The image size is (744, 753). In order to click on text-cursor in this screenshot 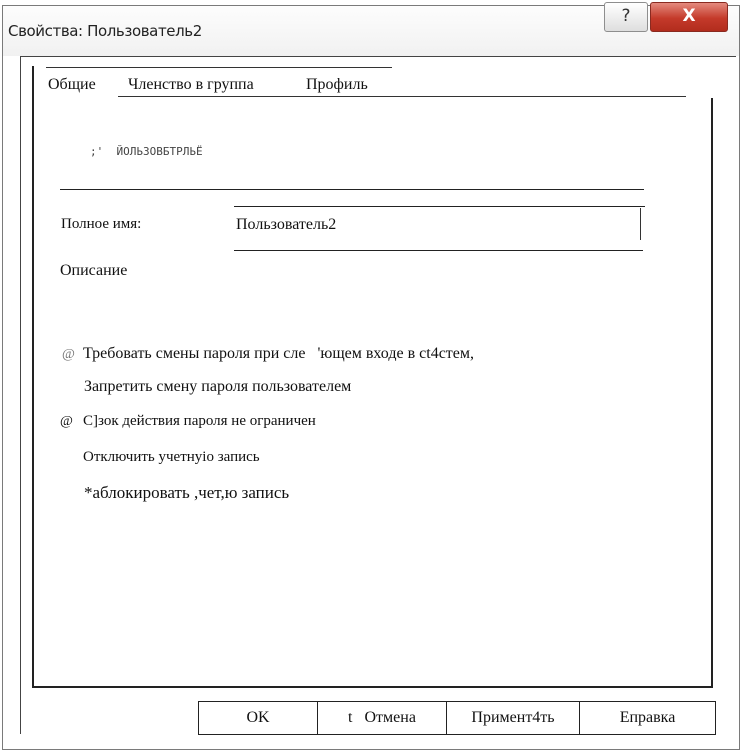, I will do `click(640, 224)`.